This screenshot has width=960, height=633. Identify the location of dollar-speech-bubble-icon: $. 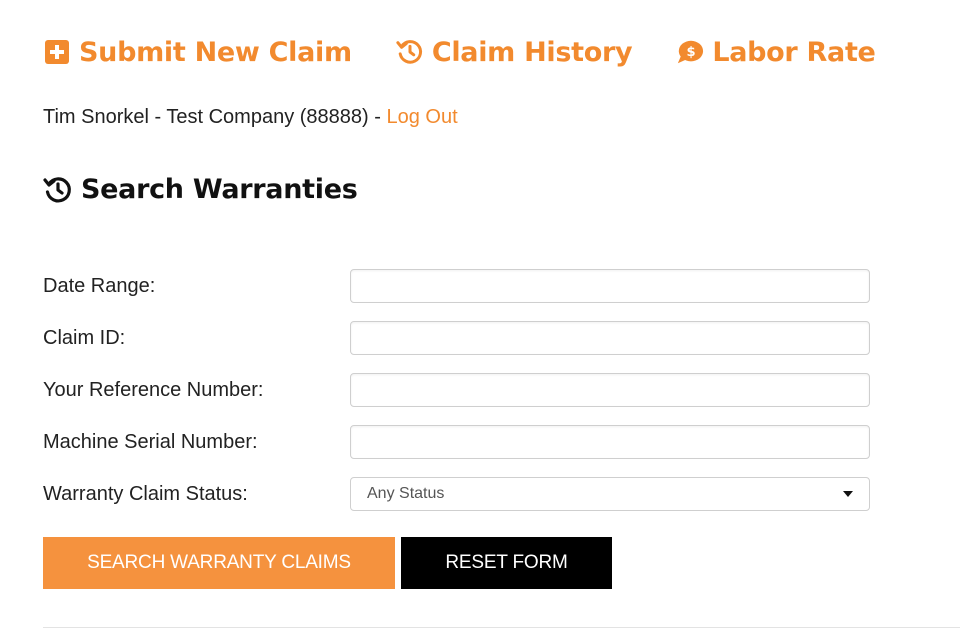
(690, 52).